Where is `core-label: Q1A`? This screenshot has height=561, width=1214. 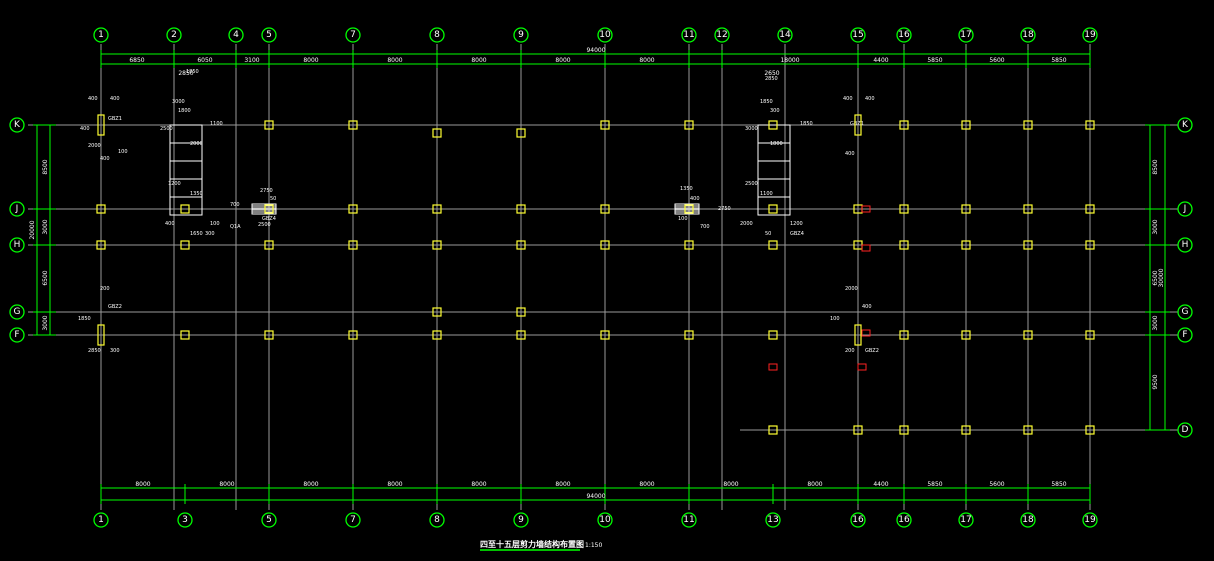 core-label: Q1A is located at coordinates (235, 227).